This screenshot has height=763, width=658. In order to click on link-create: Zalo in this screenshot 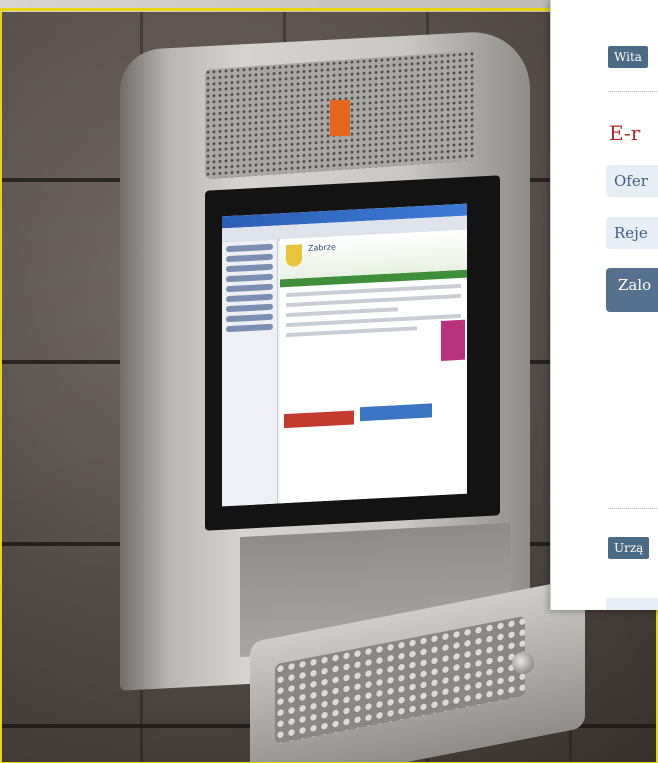, I will do `click(632, 290)`.